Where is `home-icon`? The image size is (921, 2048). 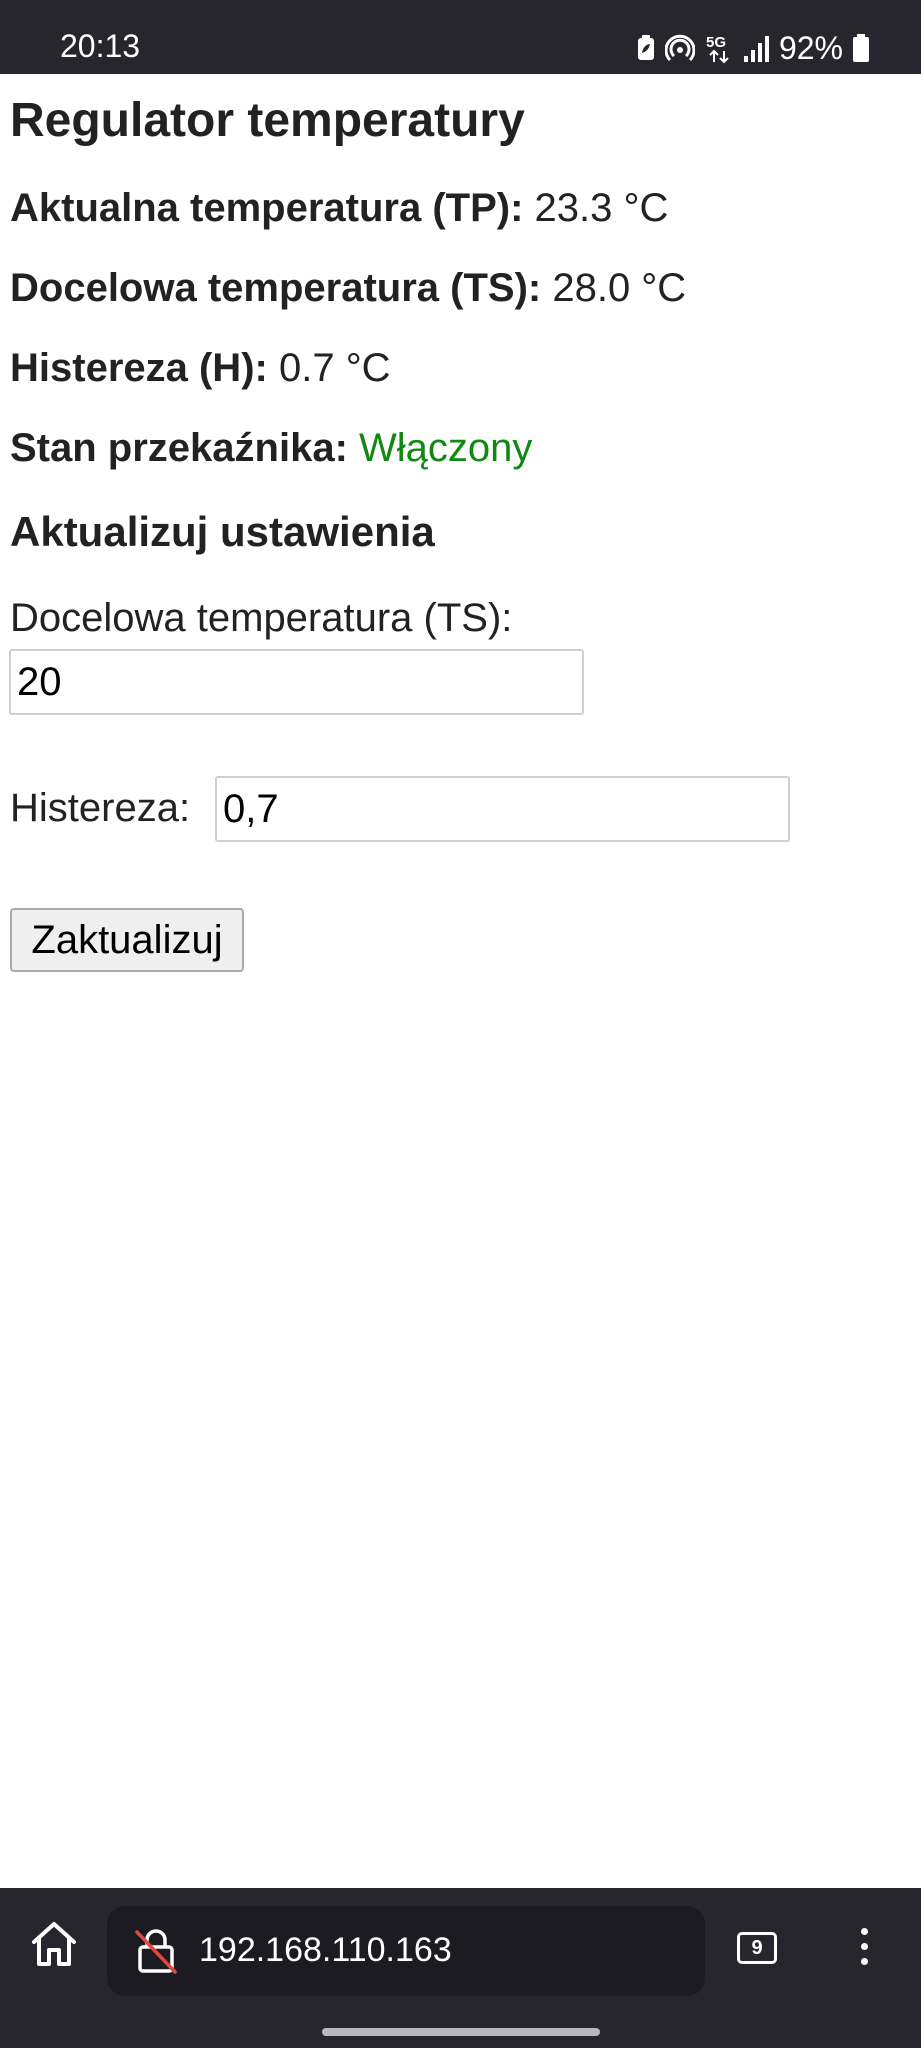 home-icon is located at coordinates (54, 1944).